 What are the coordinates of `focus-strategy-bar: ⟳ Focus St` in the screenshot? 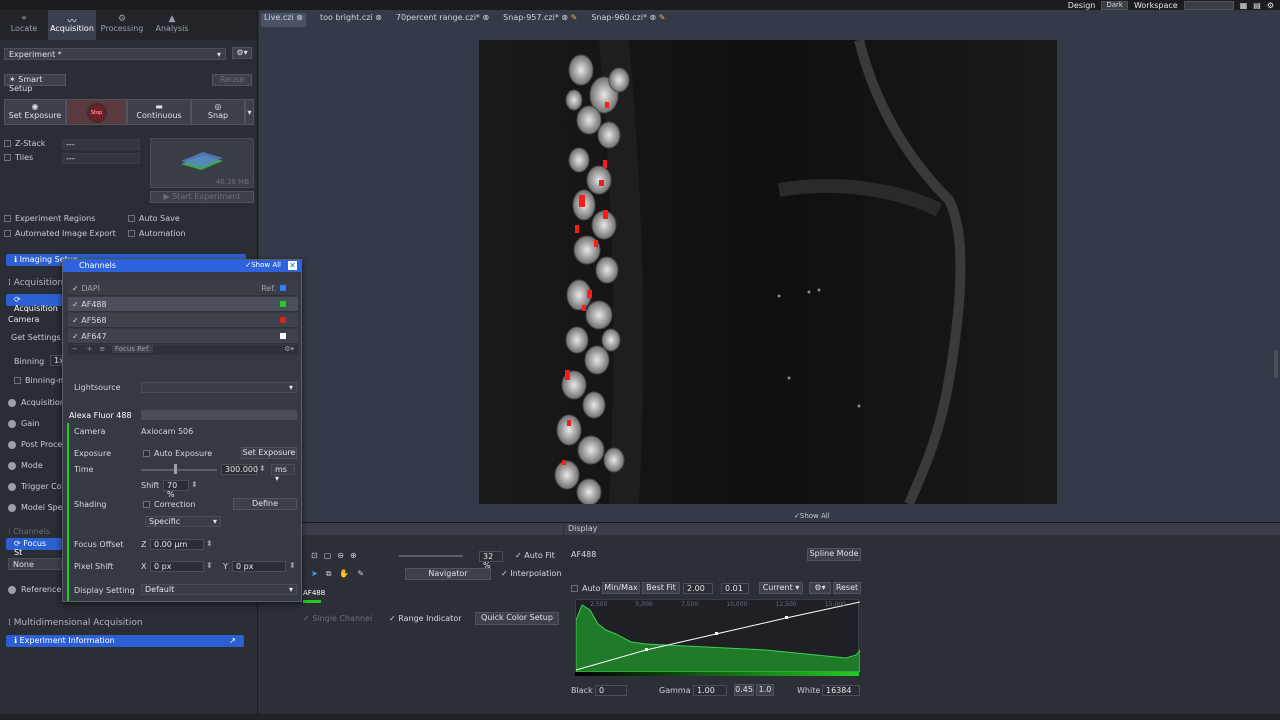 It's located at (34, 547).